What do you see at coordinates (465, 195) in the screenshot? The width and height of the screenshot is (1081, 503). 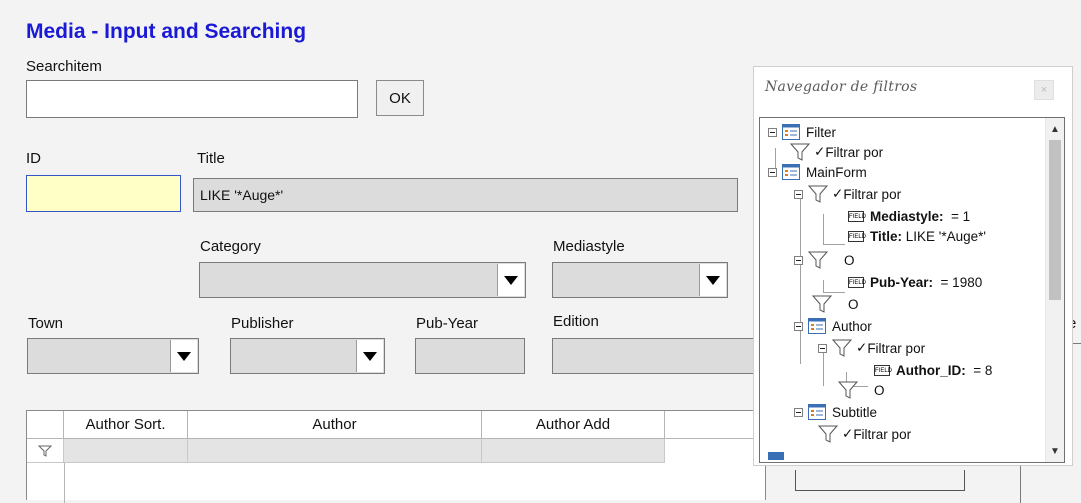 I see `title-field: LIKE '*Auge*'` at bounding box center [465, 195].